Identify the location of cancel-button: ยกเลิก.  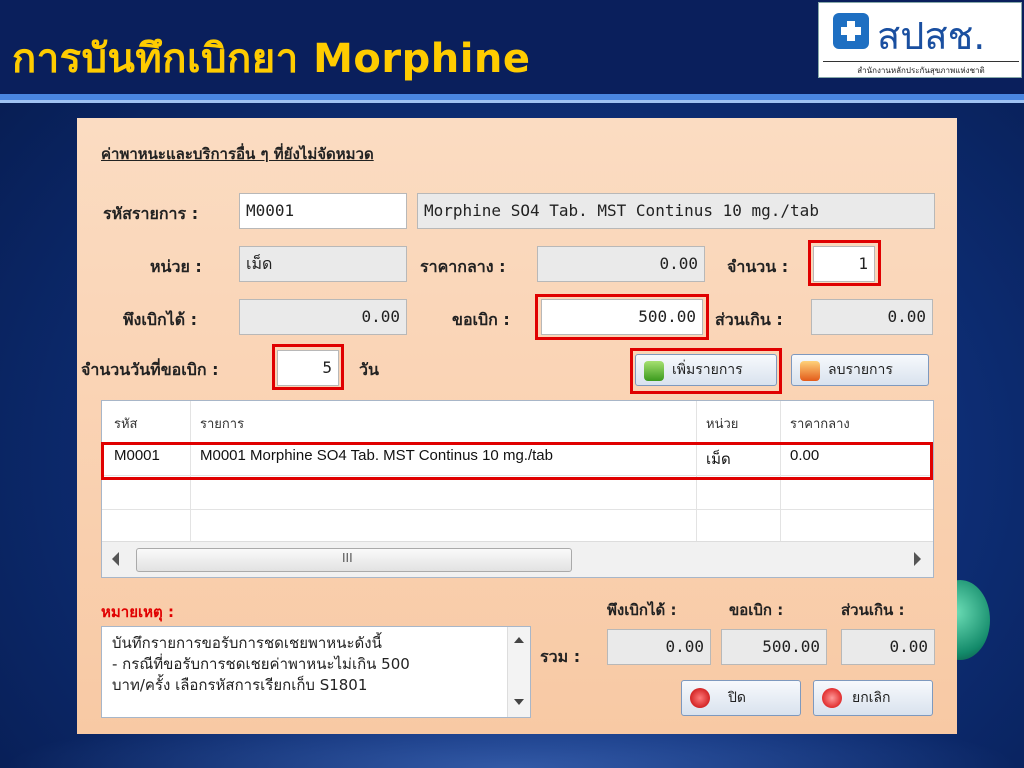
(873, 698).